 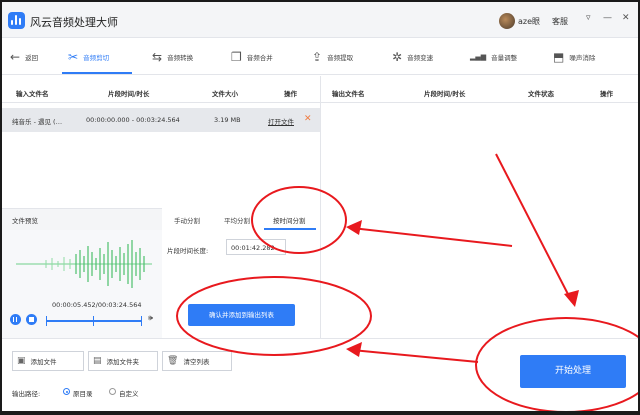 What do you see at coordinates (556, 364) in the screenshot?
I see `annotation-circle-start-button` at bounding box center [556, 364].